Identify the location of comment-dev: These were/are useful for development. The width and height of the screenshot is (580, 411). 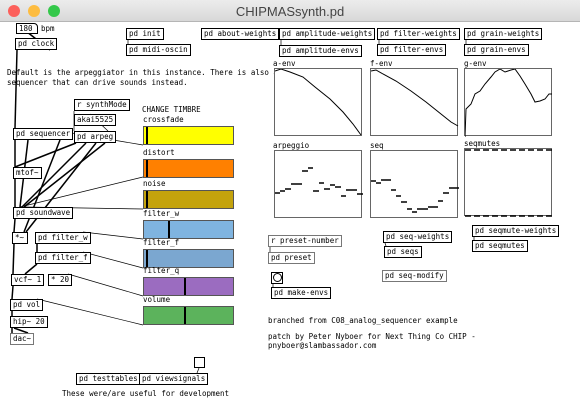
(146, 393).